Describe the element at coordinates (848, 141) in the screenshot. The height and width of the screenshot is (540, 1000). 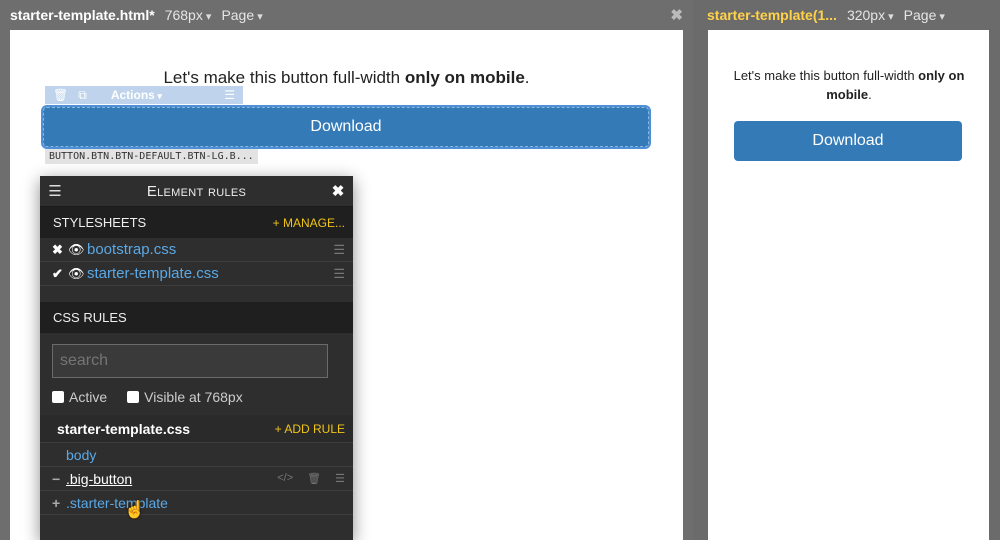
I see `download-button-mobile: Download` at that location.